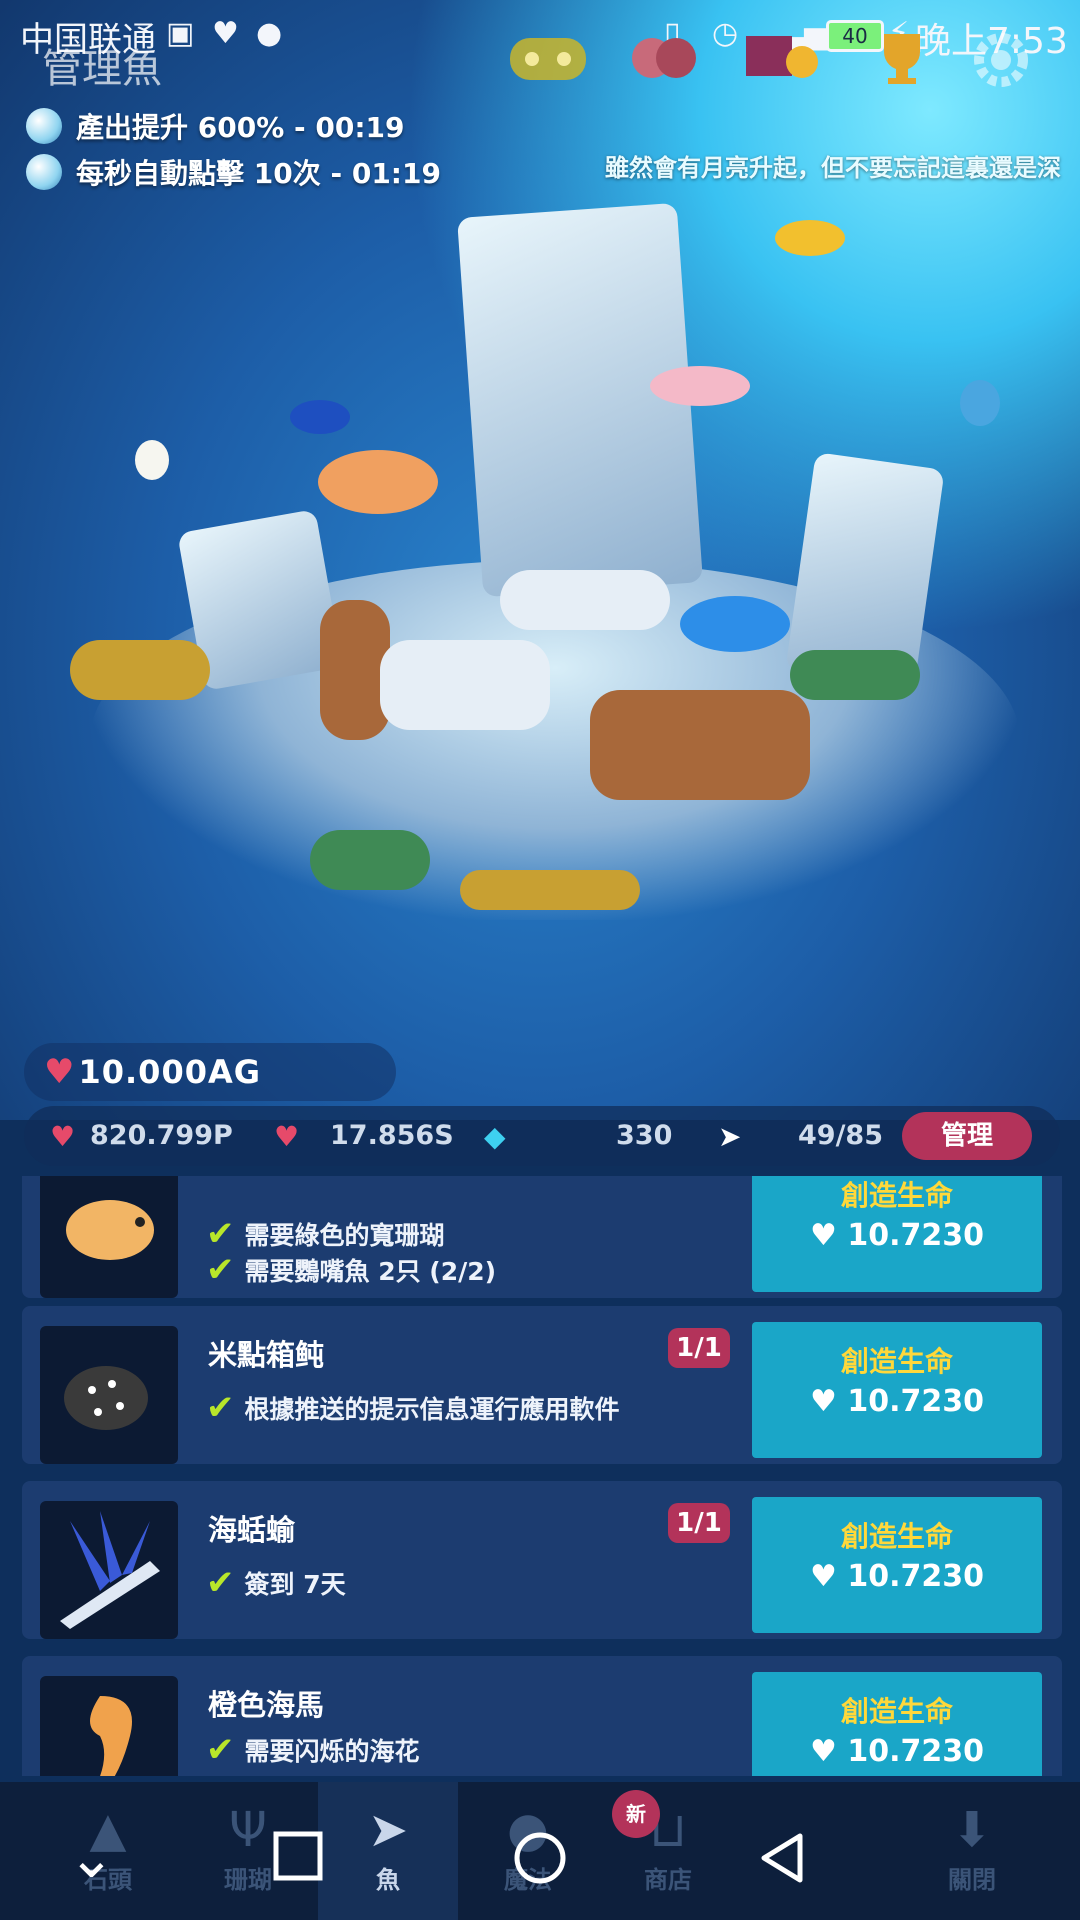 The image size is (1080, 1920). I want to click on home-icon, so click(540, 1865).